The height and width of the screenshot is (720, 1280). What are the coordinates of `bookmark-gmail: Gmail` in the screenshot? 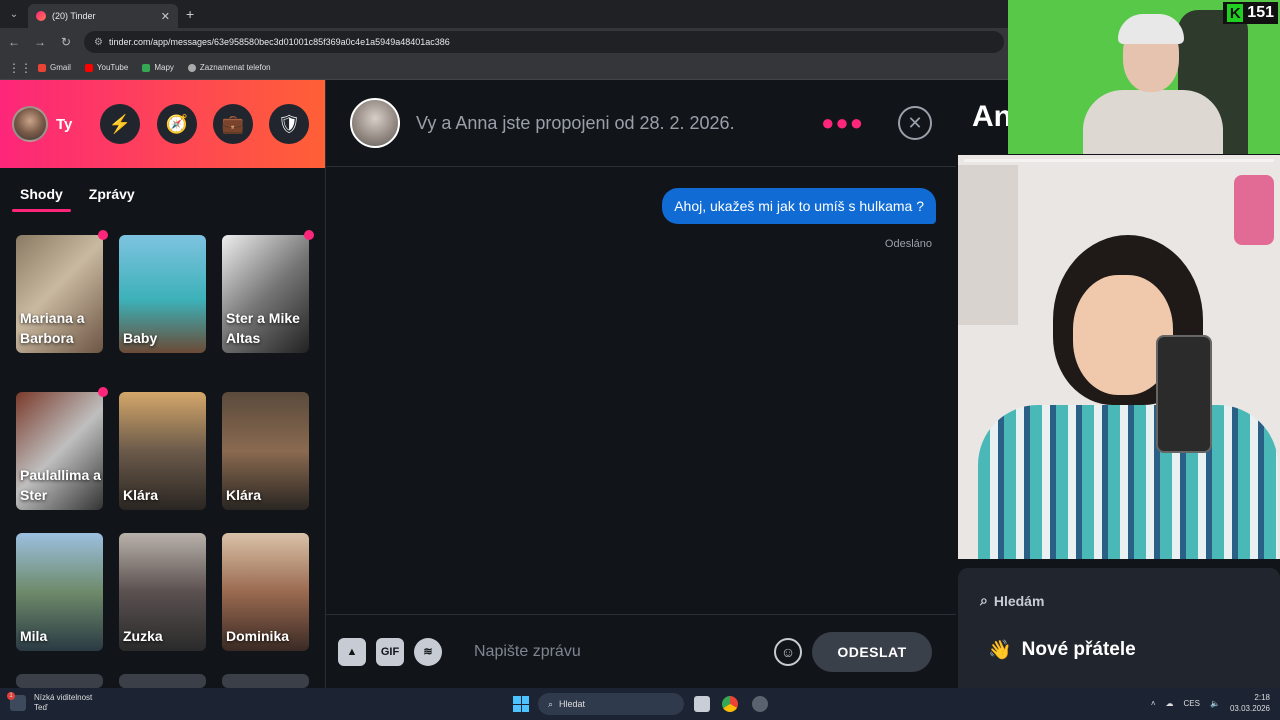 It's located at (54, 67).